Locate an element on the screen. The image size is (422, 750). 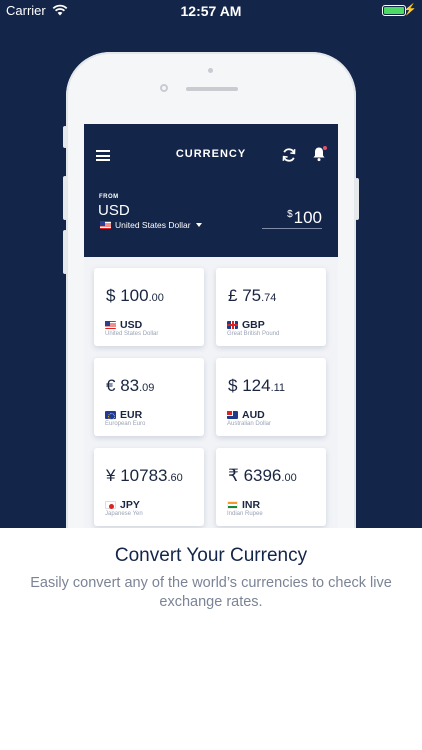
power-button is located at coordinates (357, 199).